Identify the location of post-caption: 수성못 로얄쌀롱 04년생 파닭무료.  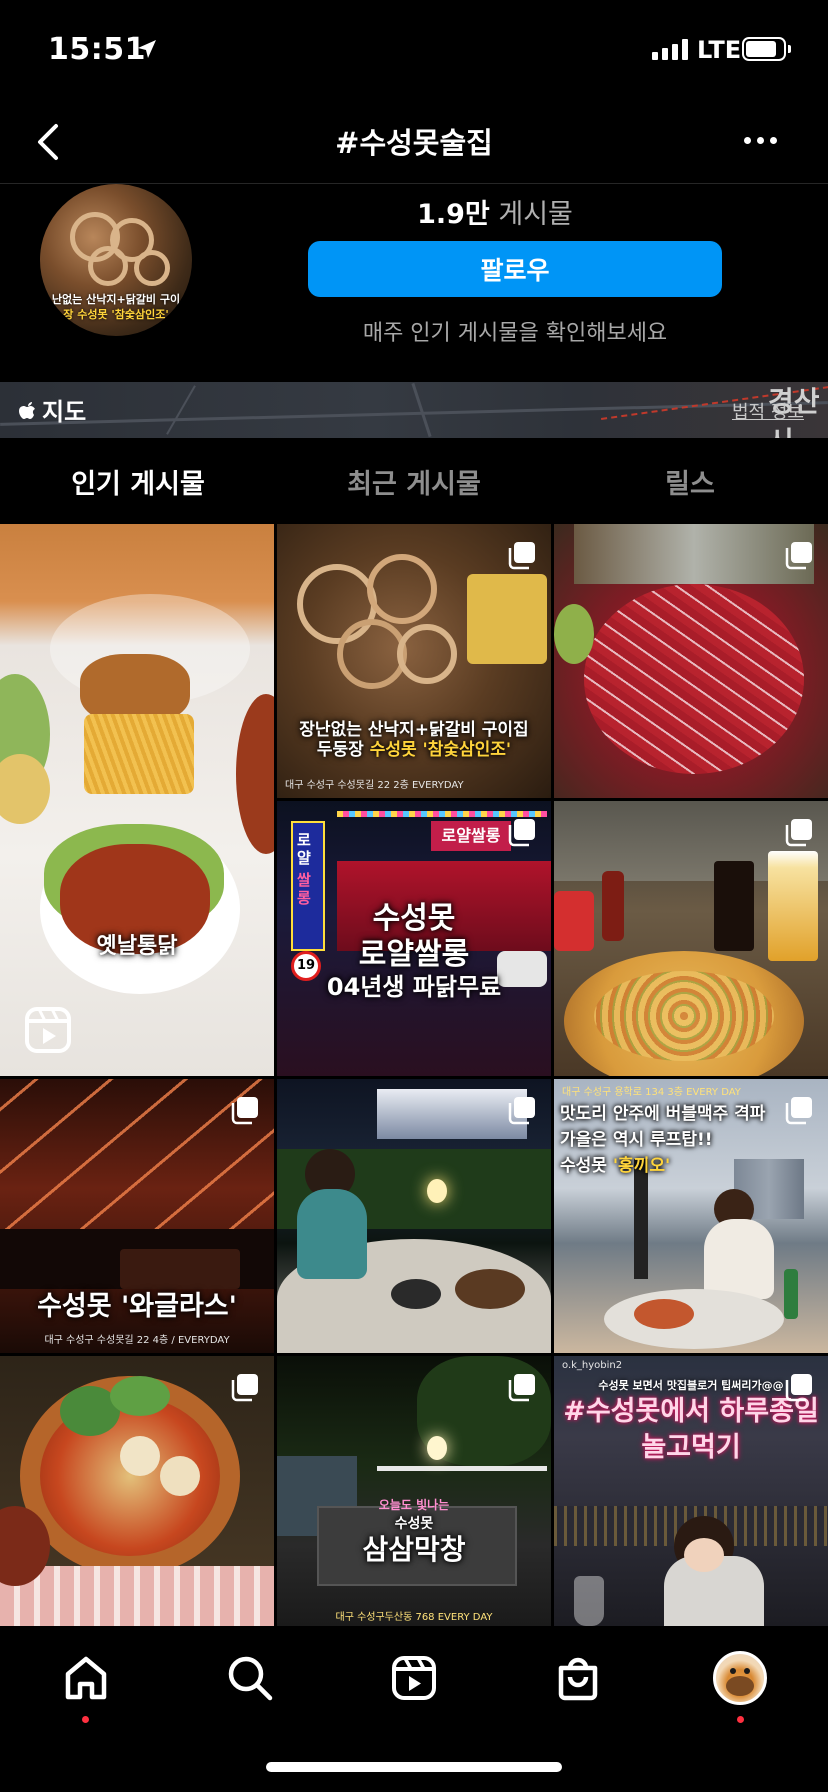
(414, 951).